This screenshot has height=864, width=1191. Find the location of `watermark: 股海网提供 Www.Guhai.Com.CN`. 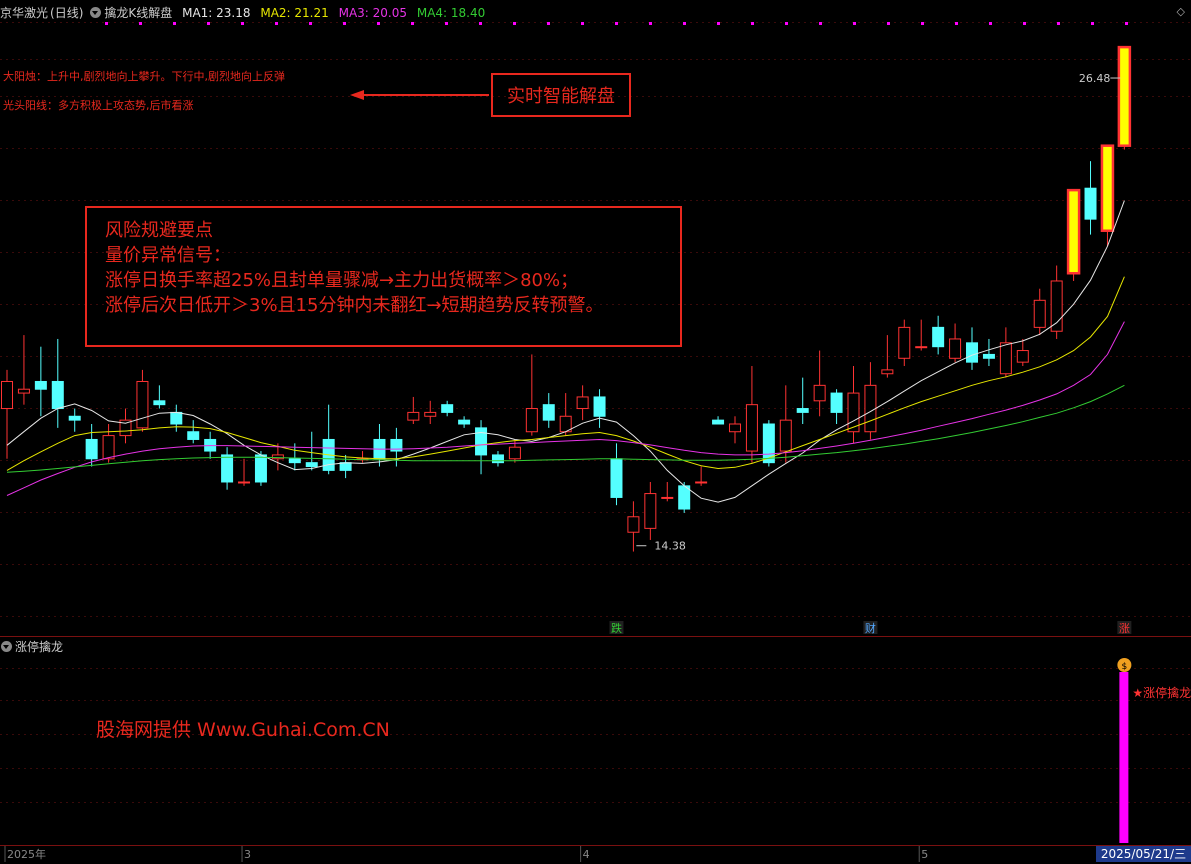

watermark: 股海网提供 Www.Guhai.Com.CN is located at coordinates (243, 730).